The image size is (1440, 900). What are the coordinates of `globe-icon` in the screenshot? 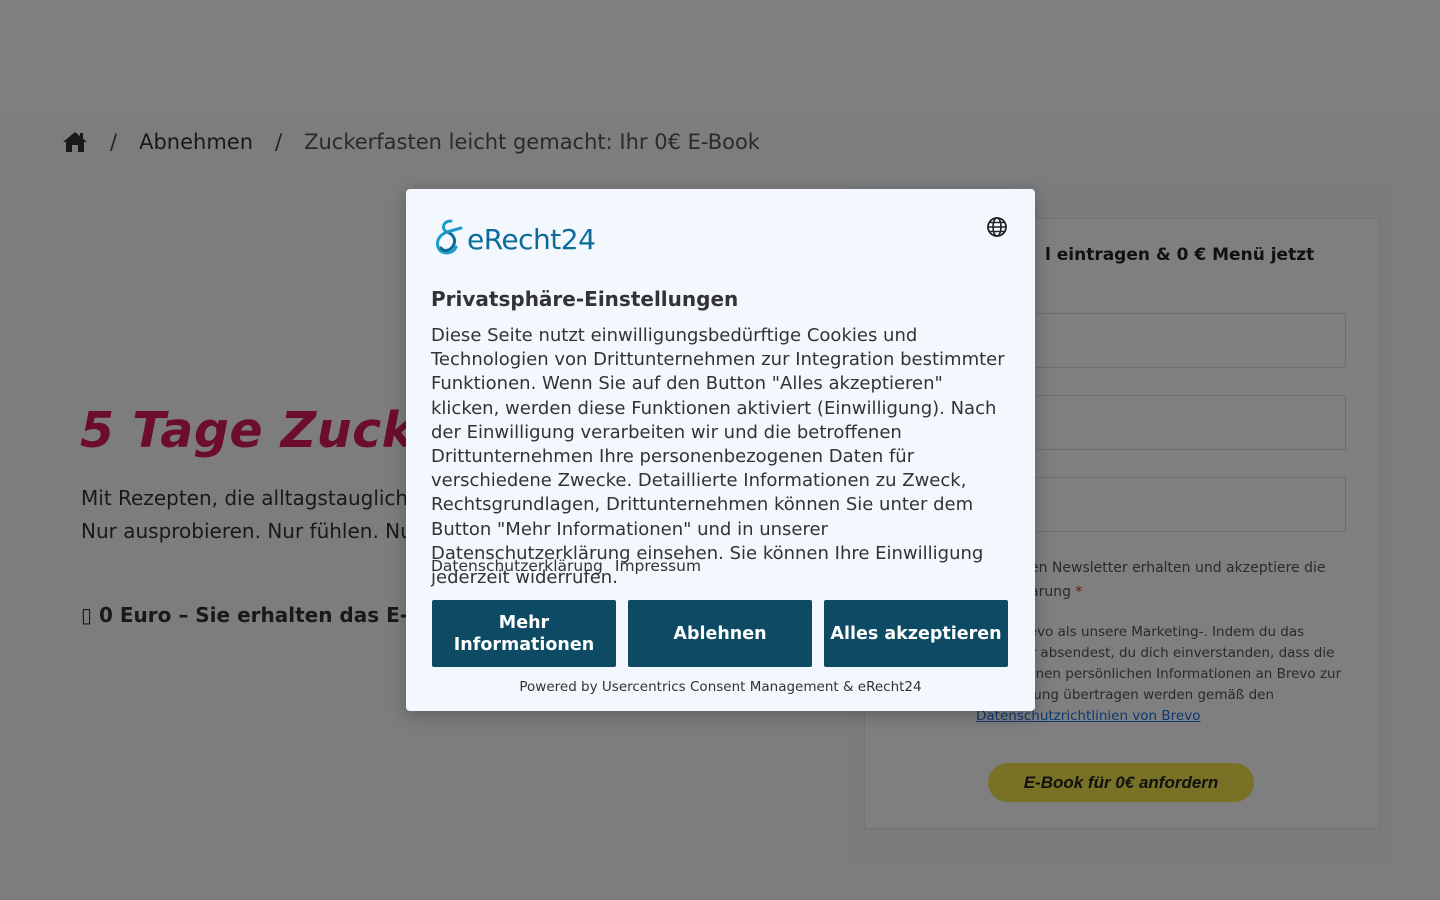 It's located at (997, 227).